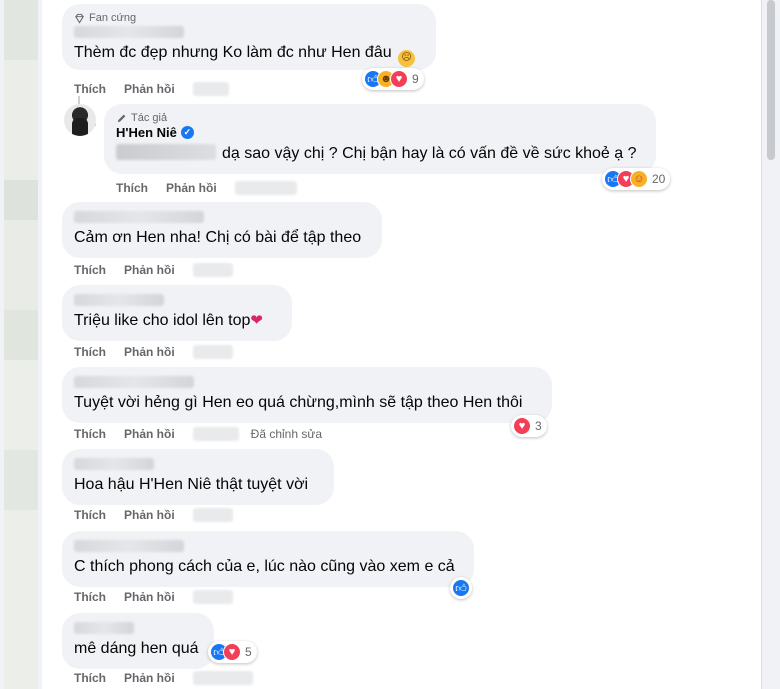 This screenshot has height=689, width=780. Describe the element at coordinates (380, 132) in the screenshot. I see `author-name: H'Hen Niê ✓` at that location.